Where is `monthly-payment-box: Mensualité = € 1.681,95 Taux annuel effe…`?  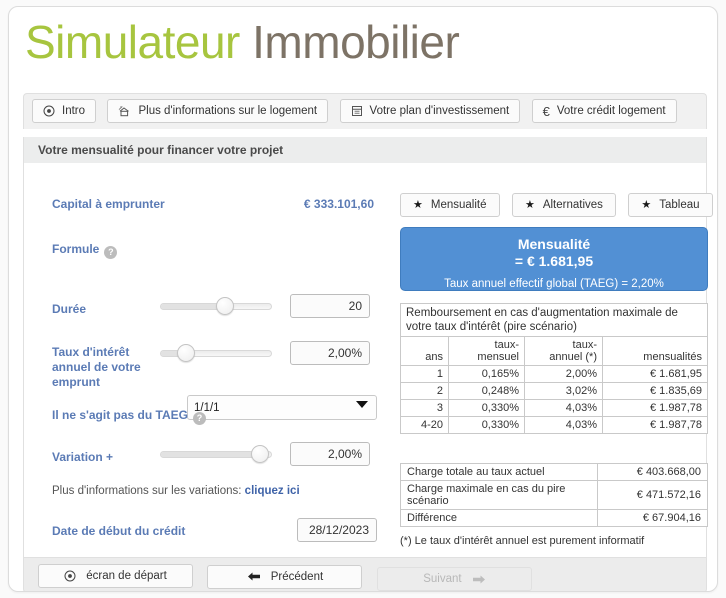
monthly-payment-box: Mensualité = € 1.681,95 Taux annuel effe… is located at coordinates (554, 259).